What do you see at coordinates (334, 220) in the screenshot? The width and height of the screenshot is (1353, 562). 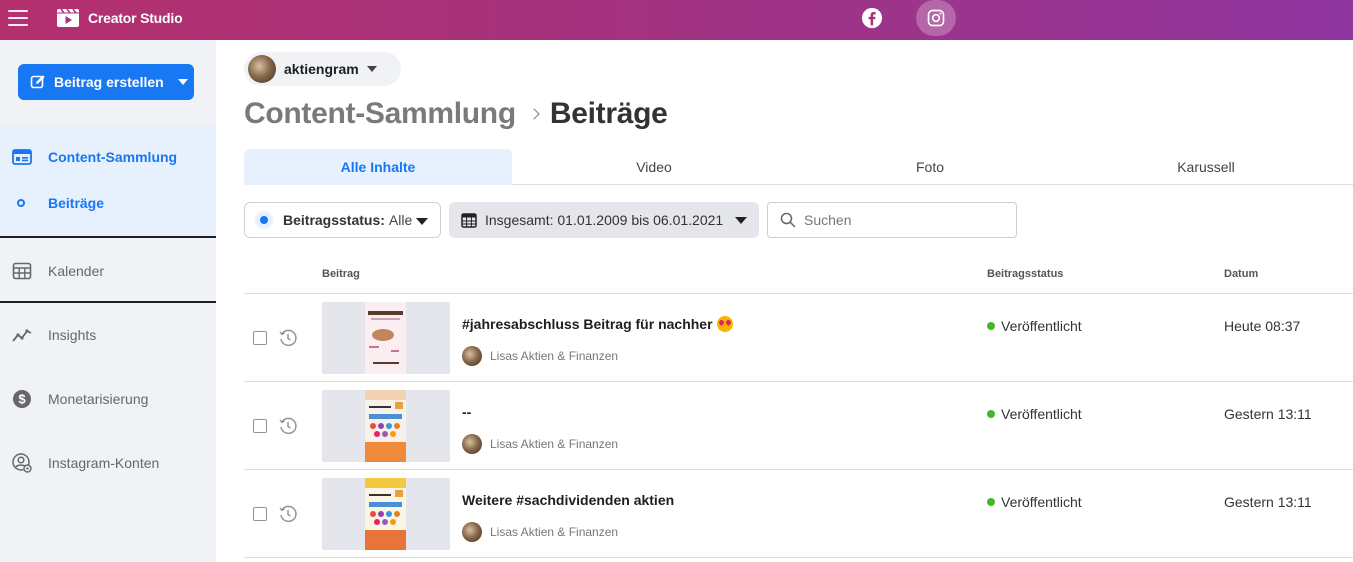 I see `status-filter-label: Beitragsstatus:` at bounding box center [334, 220].